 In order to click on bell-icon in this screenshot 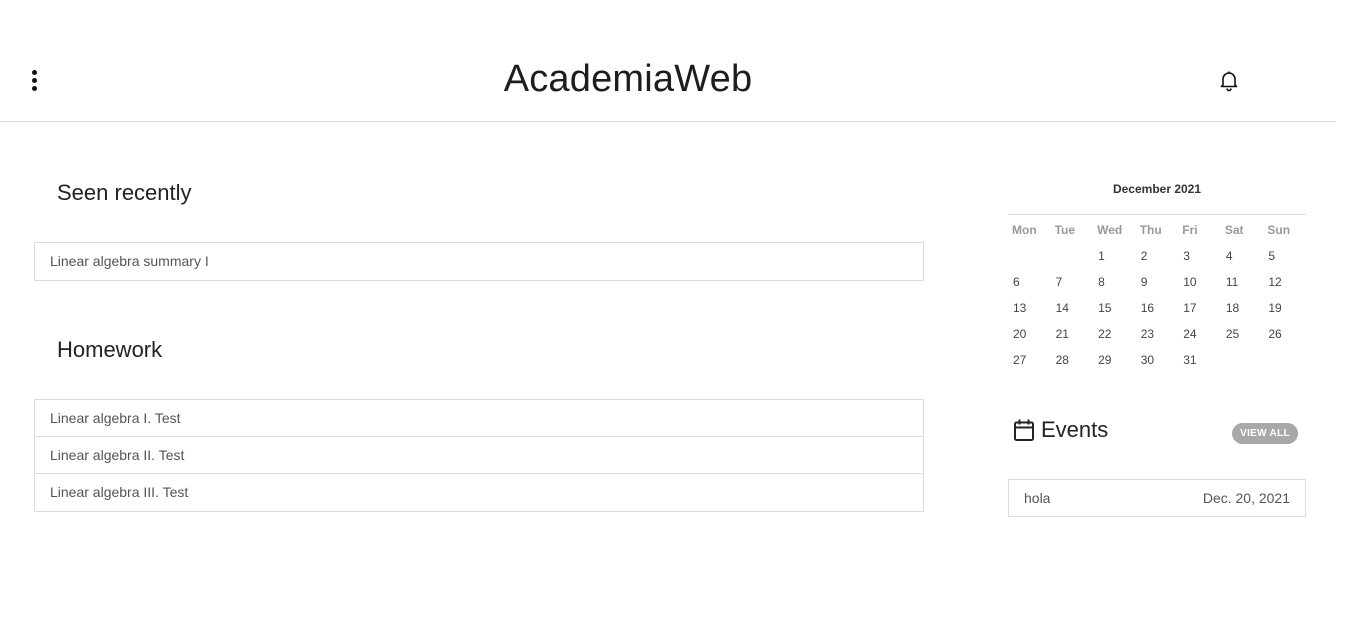, I will do `click(1229, 80)`.